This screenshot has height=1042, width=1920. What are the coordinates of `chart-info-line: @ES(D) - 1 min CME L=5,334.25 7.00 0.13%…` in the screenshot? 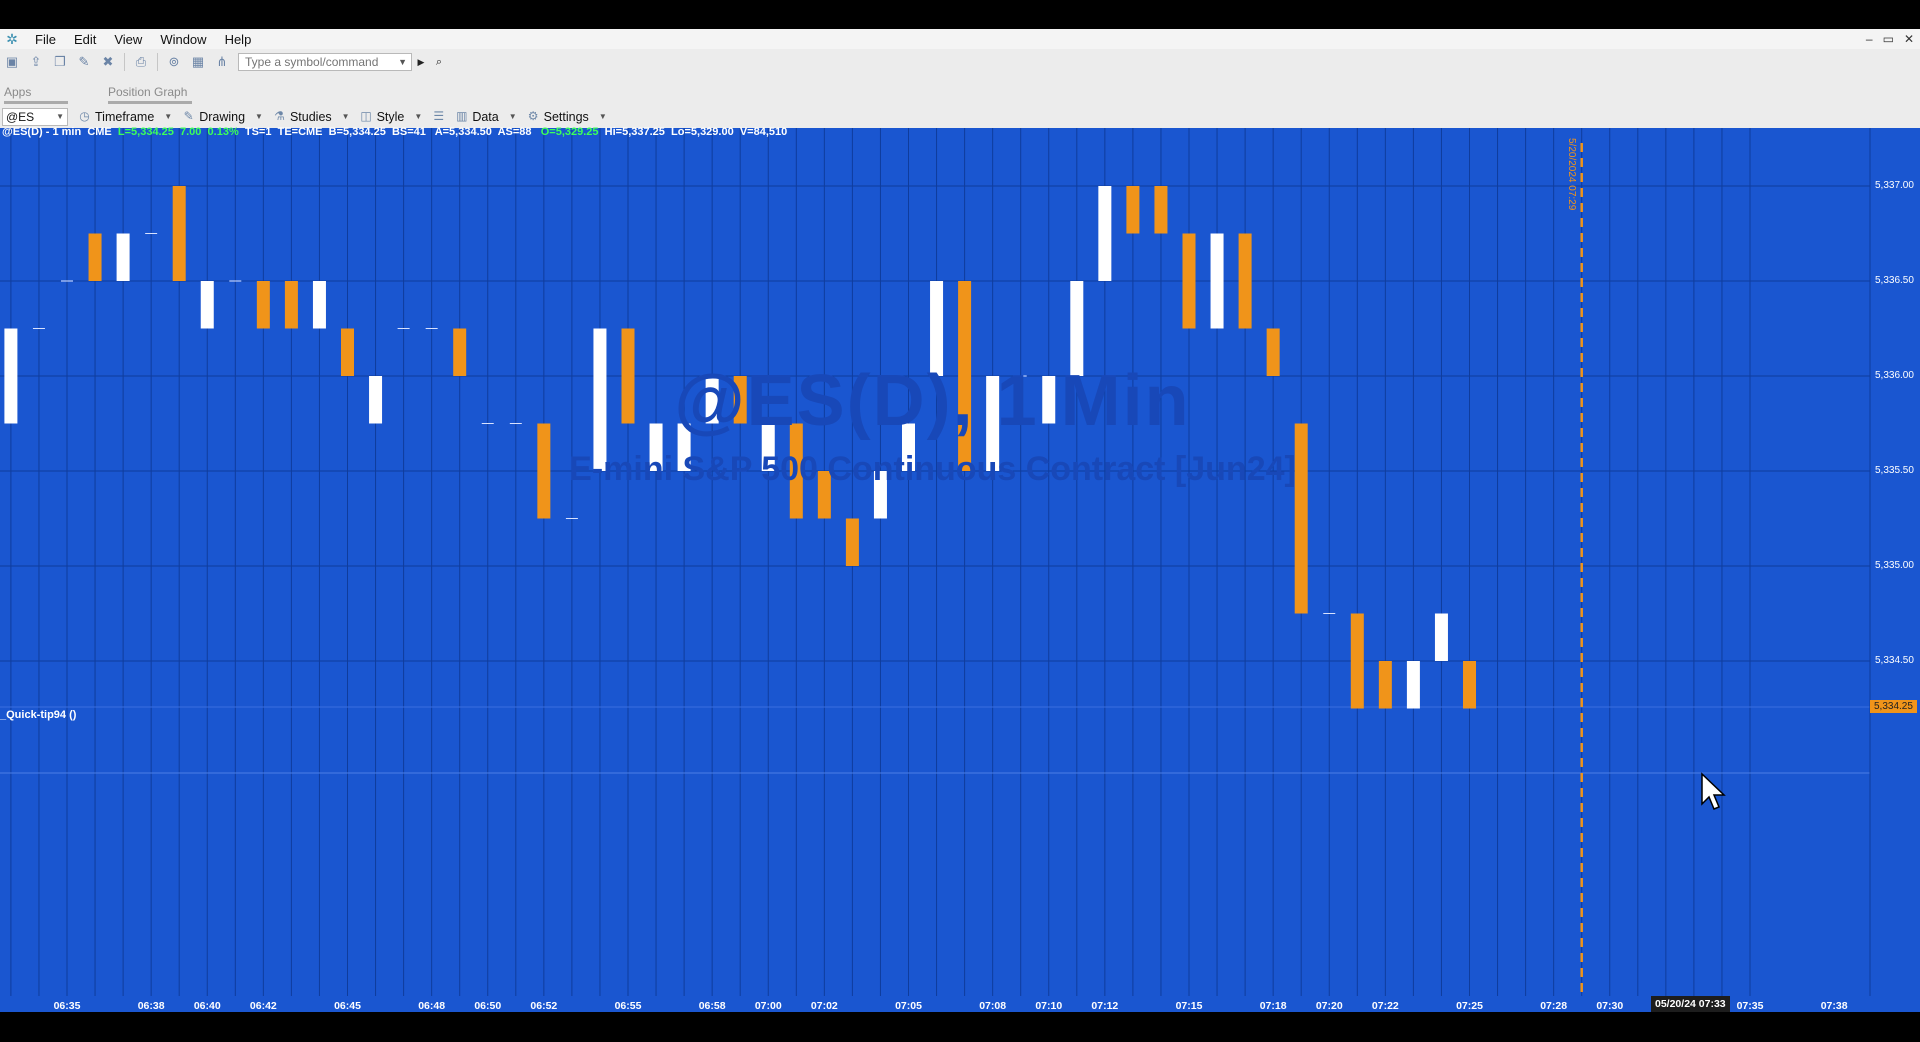 It's located at (394, 132).